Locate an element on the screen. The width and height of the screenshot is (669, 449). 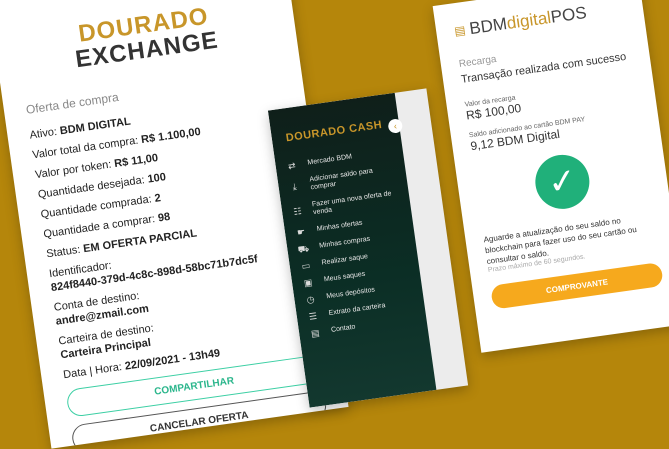
hand-icon: ☛ is located at coordinates (301, 232).